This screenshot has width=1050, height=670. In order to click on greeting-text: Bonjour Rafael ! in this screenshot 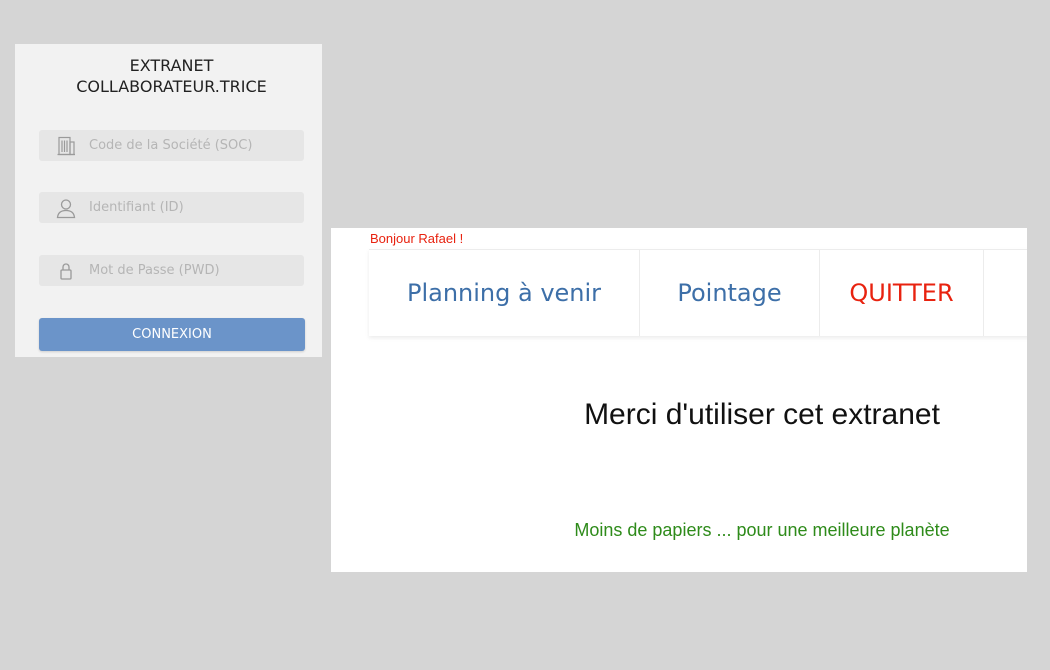, I will do `click(417, 238)`.